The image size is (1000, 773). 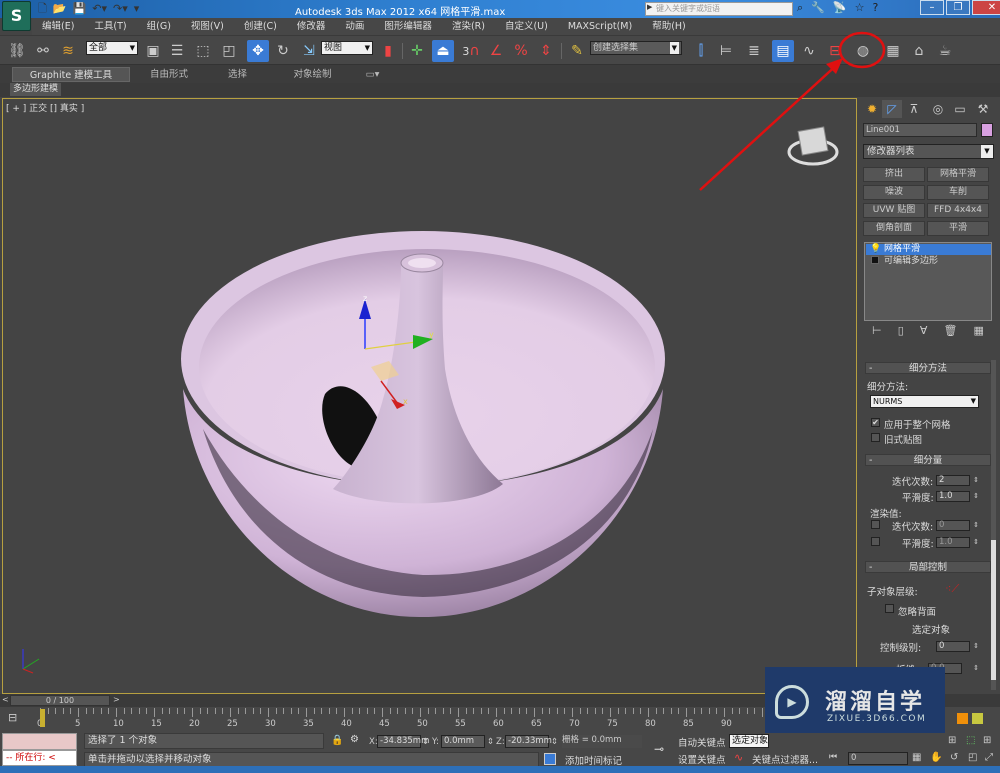 What do you see at coordinates (958, 228) in the screenshot?
I see `modifier-smooth-button: 平滑` at bounding box center [958, 228].